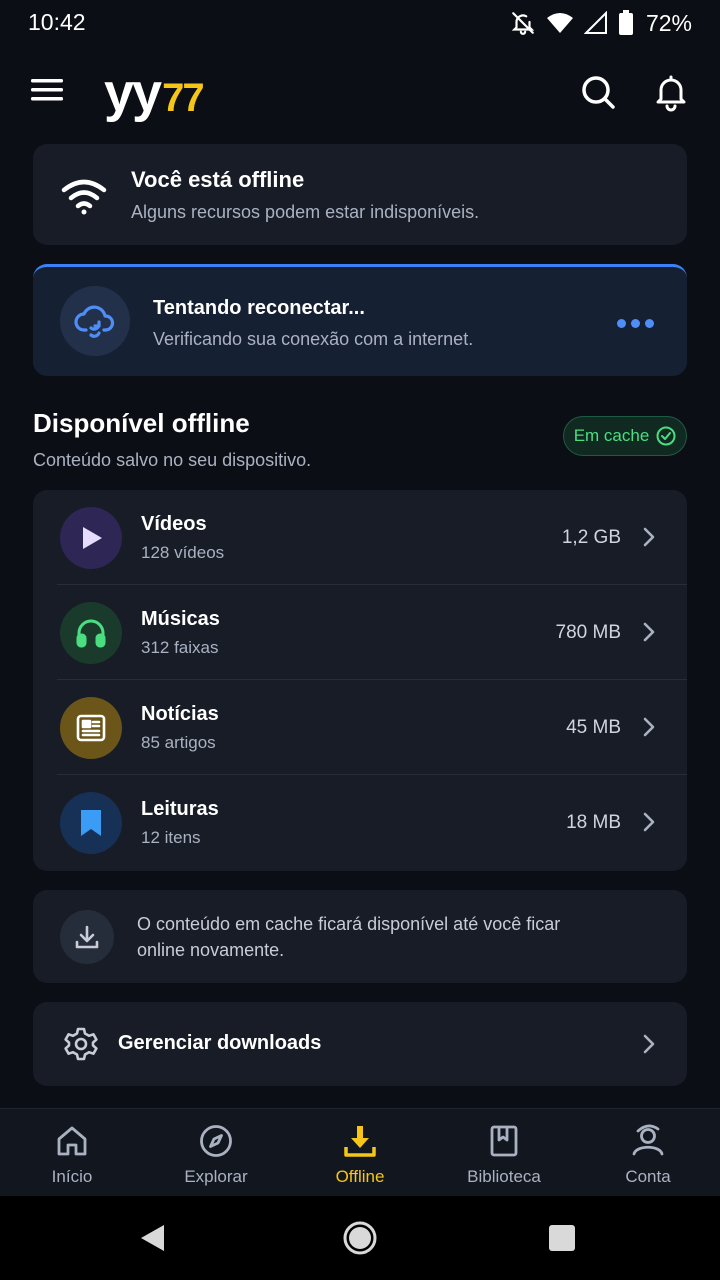 The height and width of the screenshot is (1280, 720). I want to click on nav-account: Conta, so click(648, 1153).